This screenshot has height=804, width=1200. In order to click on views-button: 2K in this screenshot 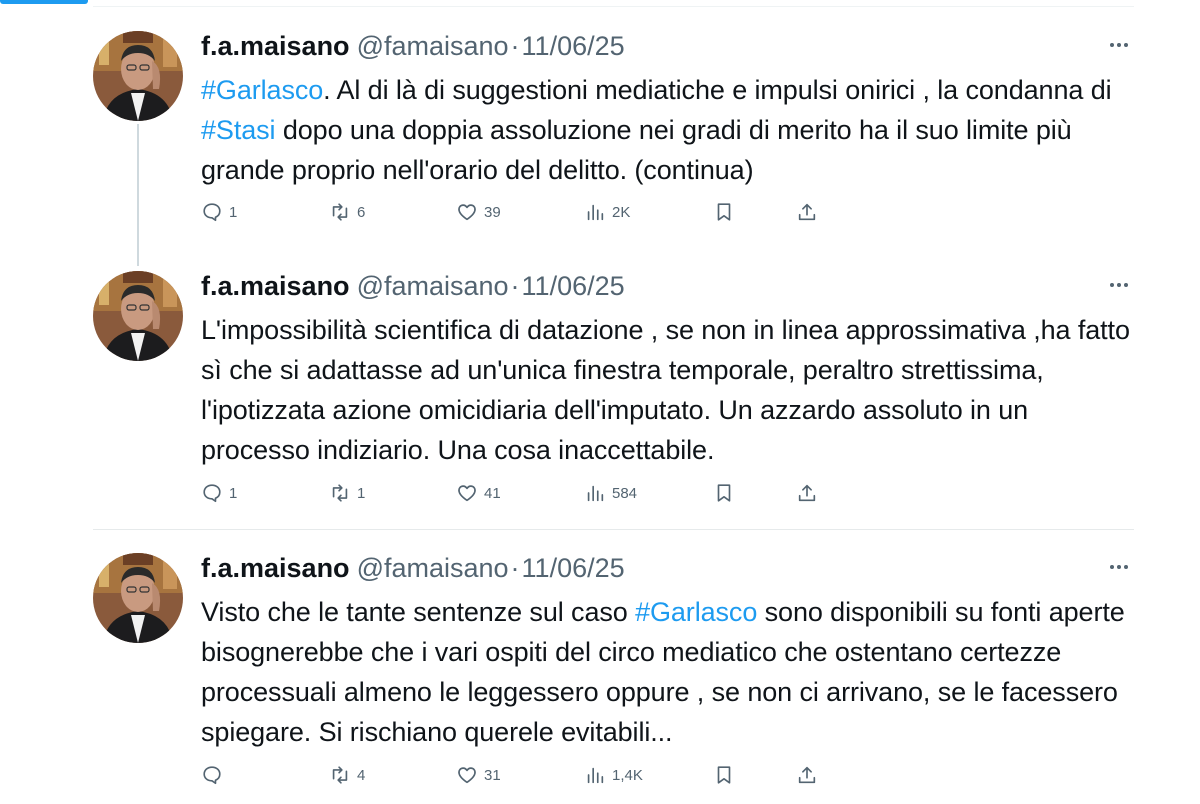, I will do `click(607, 212)`.